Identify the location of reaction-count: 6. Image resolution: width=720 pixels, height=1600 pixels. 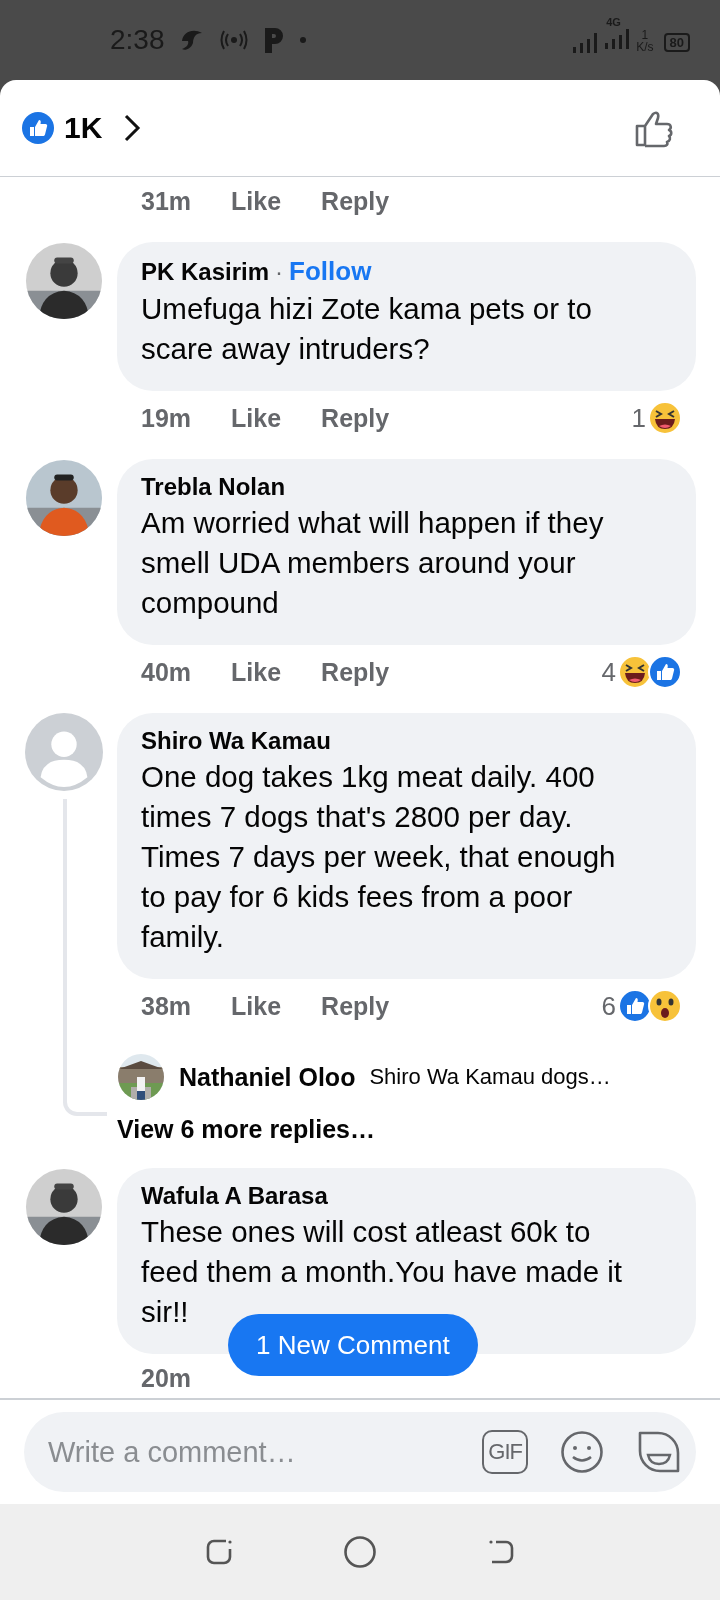
(608, 1006).